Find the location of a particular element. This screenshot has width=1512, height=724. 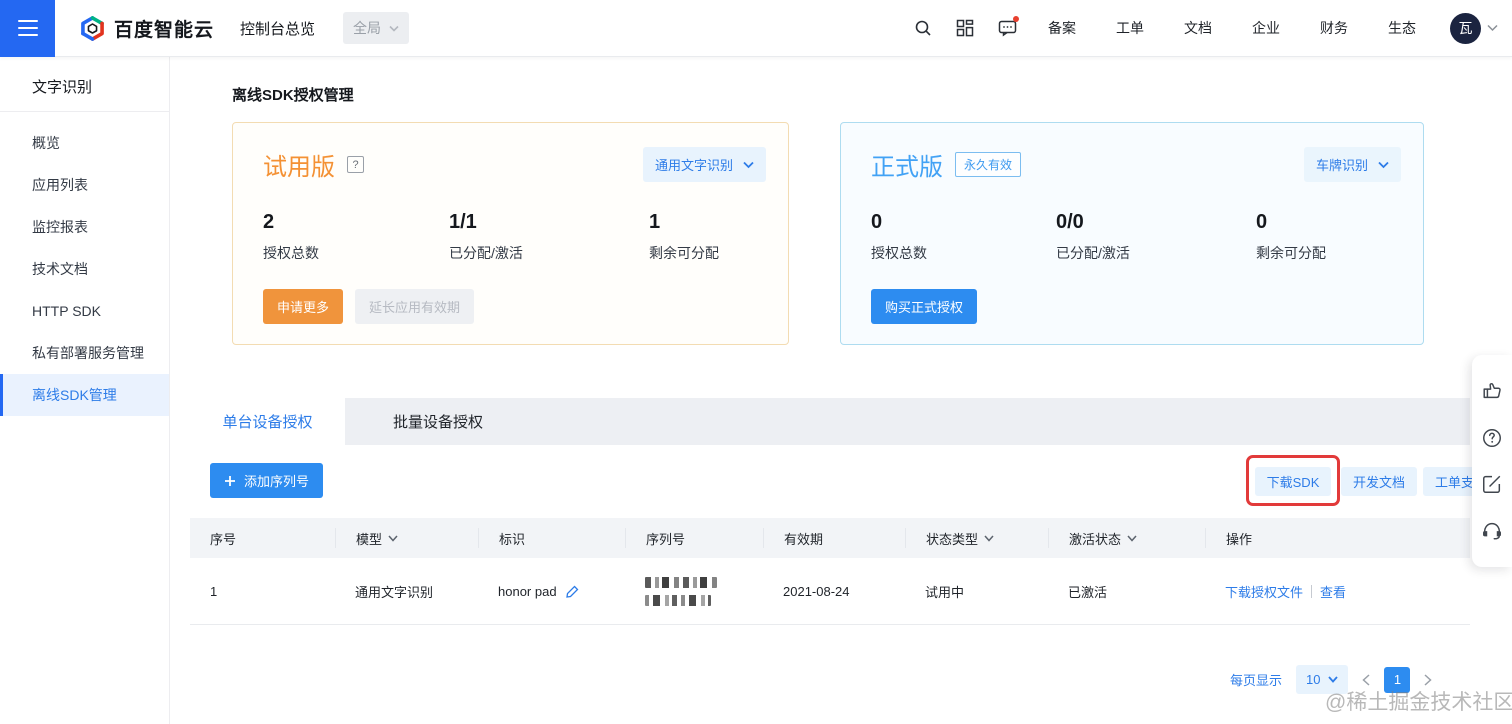

tab-single-device-auth: 单台设备授权 is located at coordinates (267, 421).